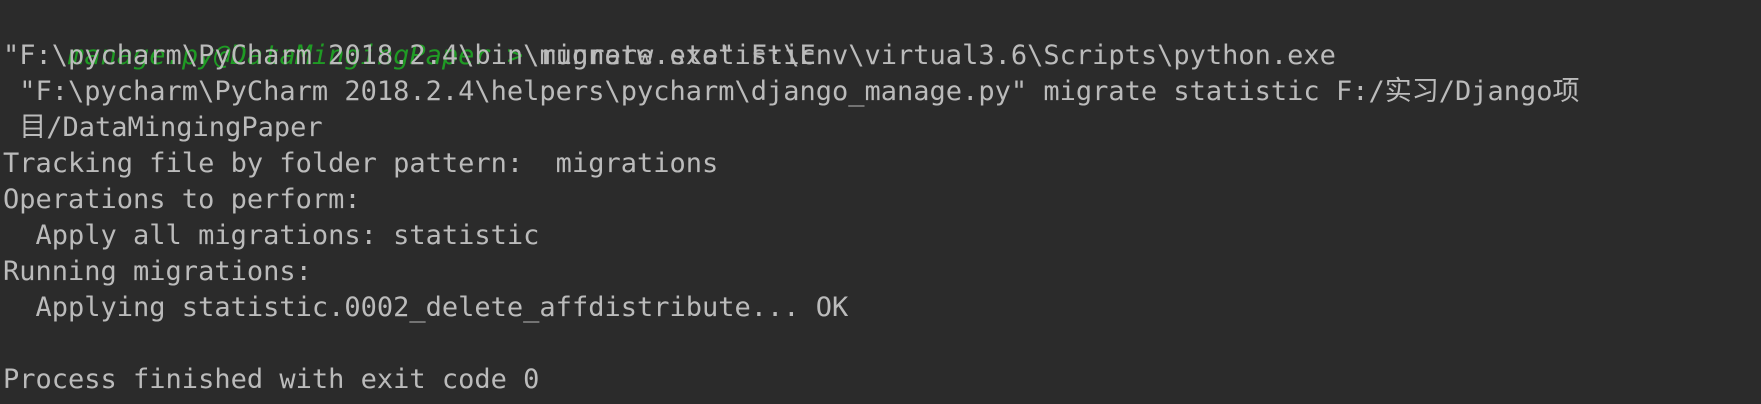 The width and height of the screenshot is (1761, 404). I want to click on console-line: Process finished with exit code 0, so click(271, 379).